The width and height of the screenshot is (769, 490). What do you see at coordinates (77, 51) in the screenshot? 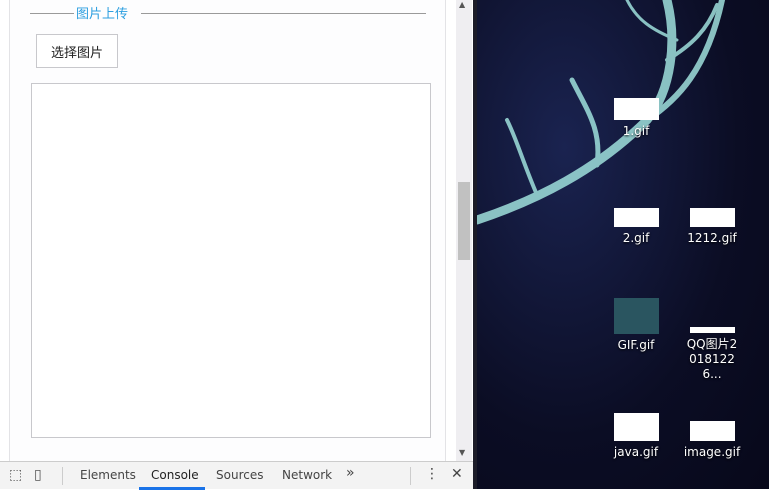
I see `choose-image-button: 选择图片` at bounding box center [77, 51].